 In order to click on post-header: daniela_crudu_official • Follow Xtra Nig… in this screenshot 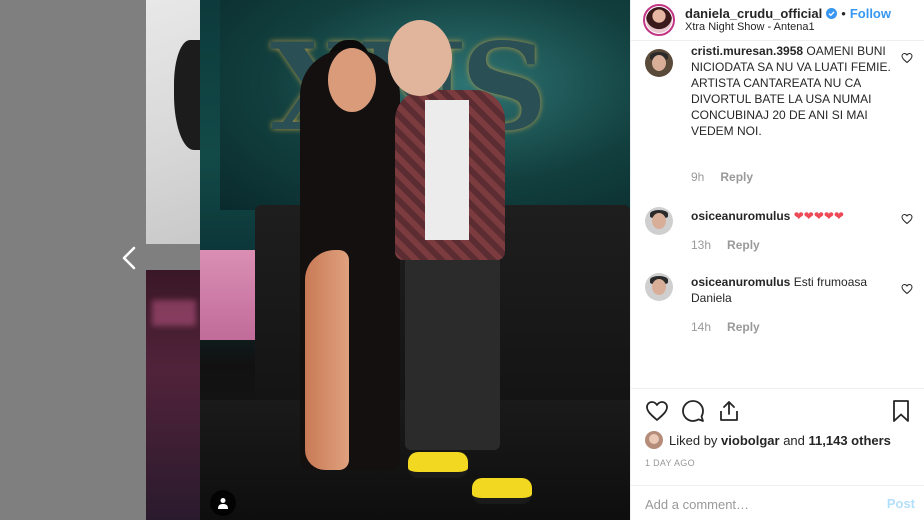, I will do `click(777, 20)`.